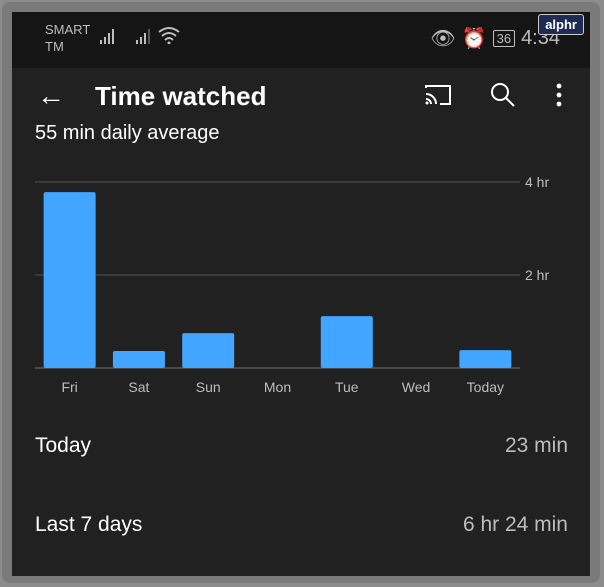  What do you see at coordinates (67, 38) in the screenshot?
I see `carrier-label: SMART TM` at bounding box center [67, 38].